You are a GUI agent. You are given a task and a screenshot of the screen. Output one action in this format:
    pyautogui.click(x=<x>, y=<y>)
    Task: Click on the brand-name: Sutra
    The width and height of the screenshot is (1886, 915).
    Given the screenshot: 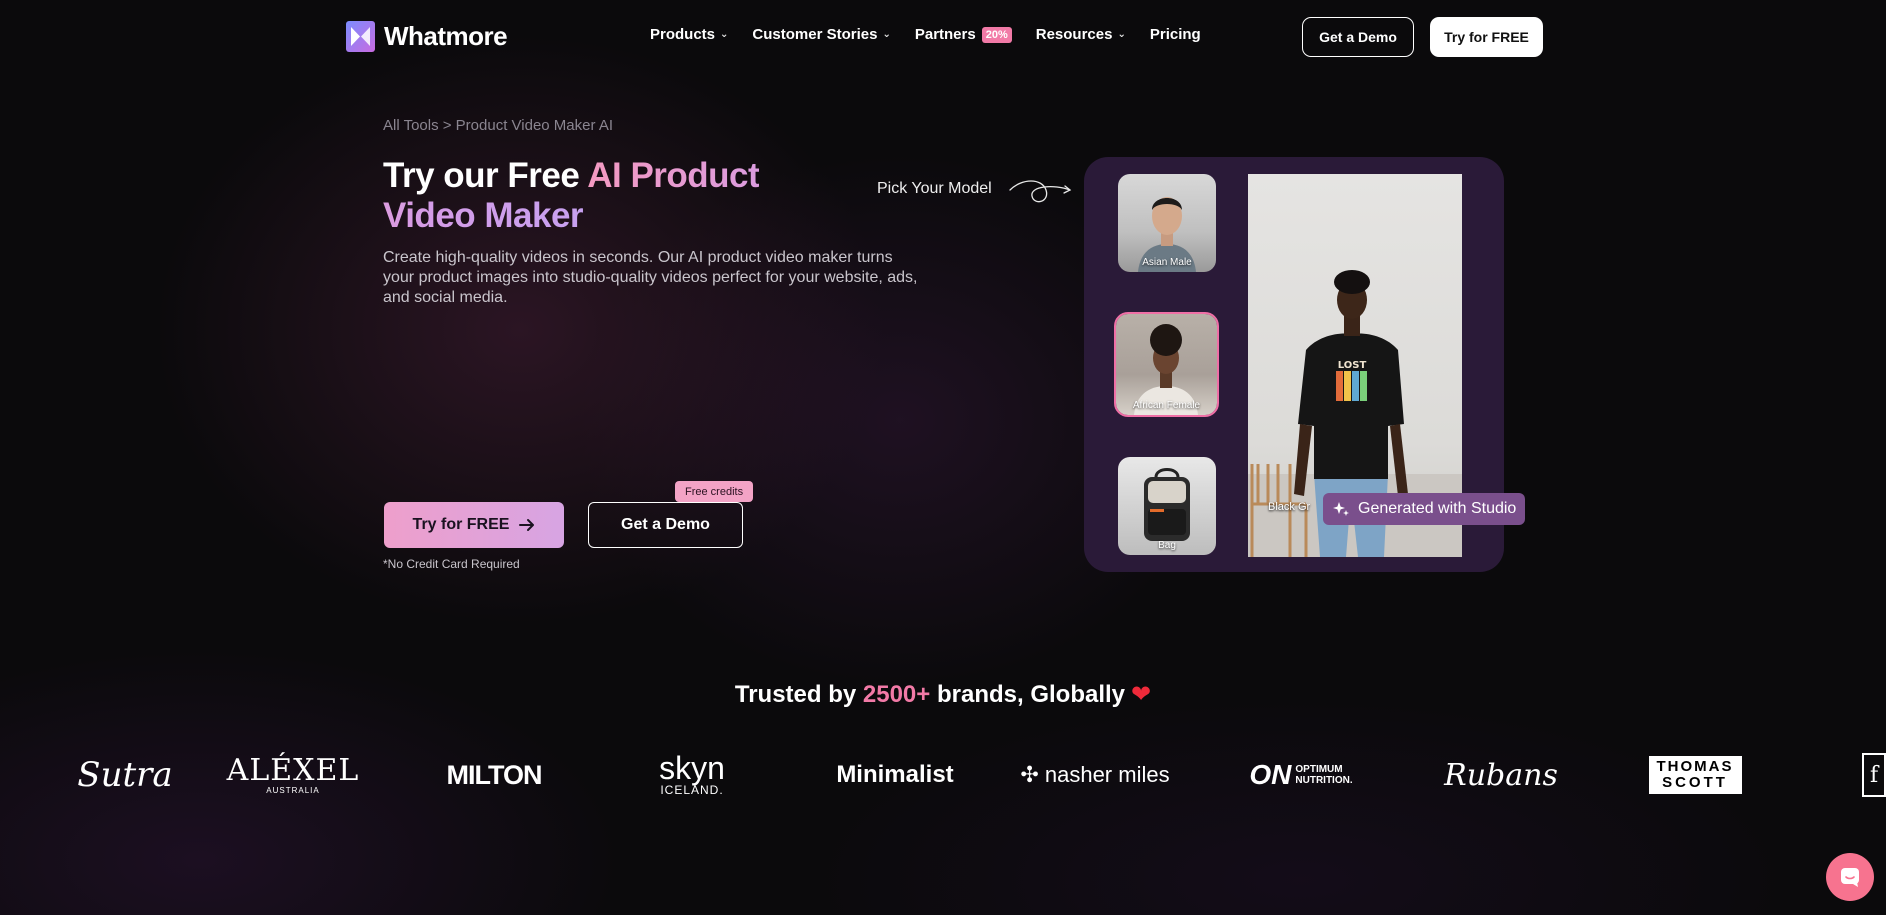 What is the action you would take?
    pyautogui.click(x=125, y=775)
    